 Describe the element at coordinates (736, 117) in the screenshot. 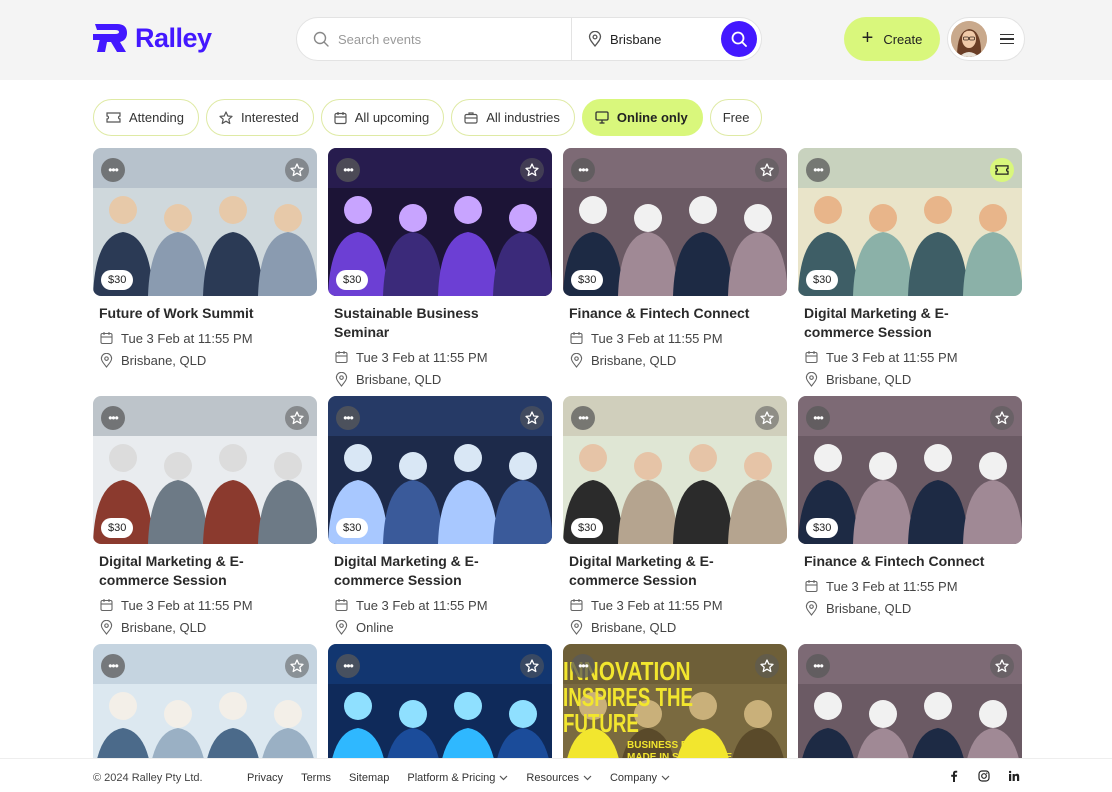

I see `filter-free: Free` at that location.